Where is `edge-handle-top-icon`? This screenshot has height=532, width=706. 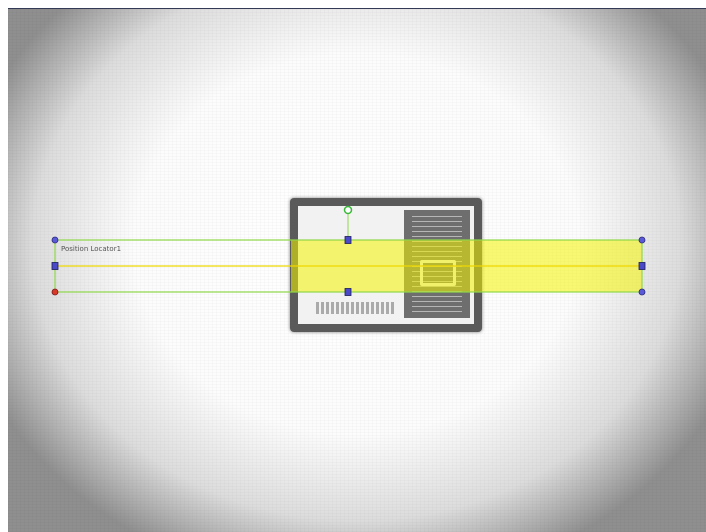 edge-handle-top-icon is located at coordinates (348, 240).